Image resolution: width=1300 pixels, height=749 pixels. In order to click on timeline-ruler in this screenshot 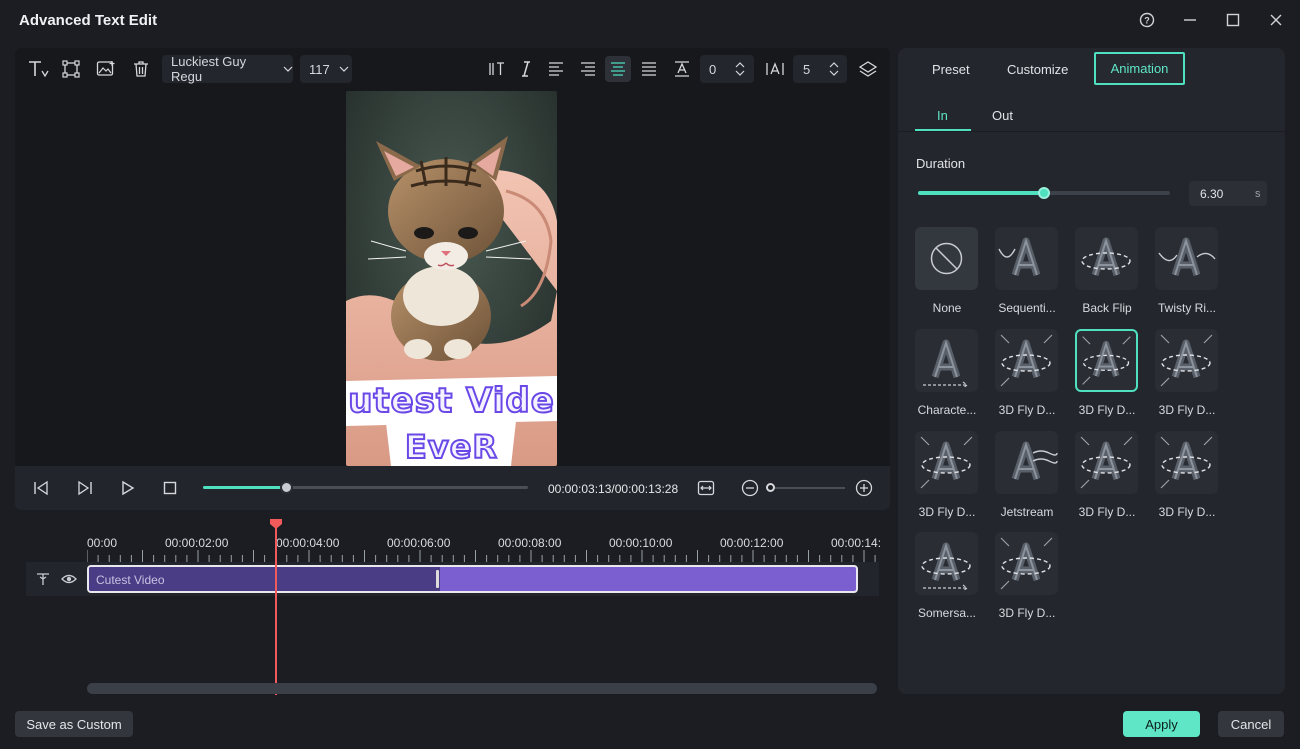, I will do `click(483, 555)`.